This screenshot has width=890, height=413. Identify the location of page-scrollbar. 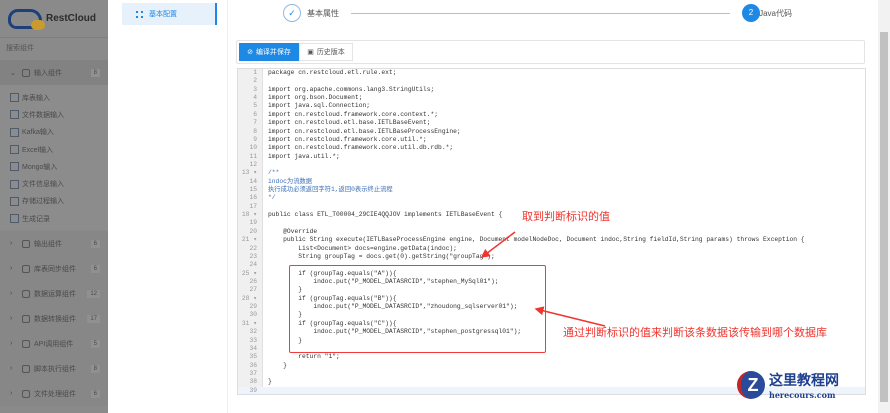
(884, 206).